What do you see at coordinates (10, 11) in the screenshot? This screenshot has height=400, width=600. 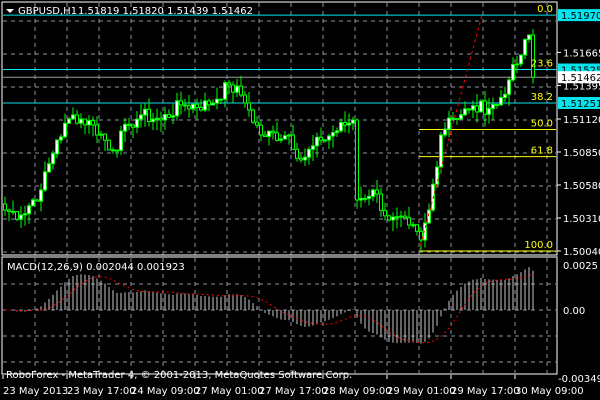 I see `triangle-down-icon` at bounding box center [10, 11].